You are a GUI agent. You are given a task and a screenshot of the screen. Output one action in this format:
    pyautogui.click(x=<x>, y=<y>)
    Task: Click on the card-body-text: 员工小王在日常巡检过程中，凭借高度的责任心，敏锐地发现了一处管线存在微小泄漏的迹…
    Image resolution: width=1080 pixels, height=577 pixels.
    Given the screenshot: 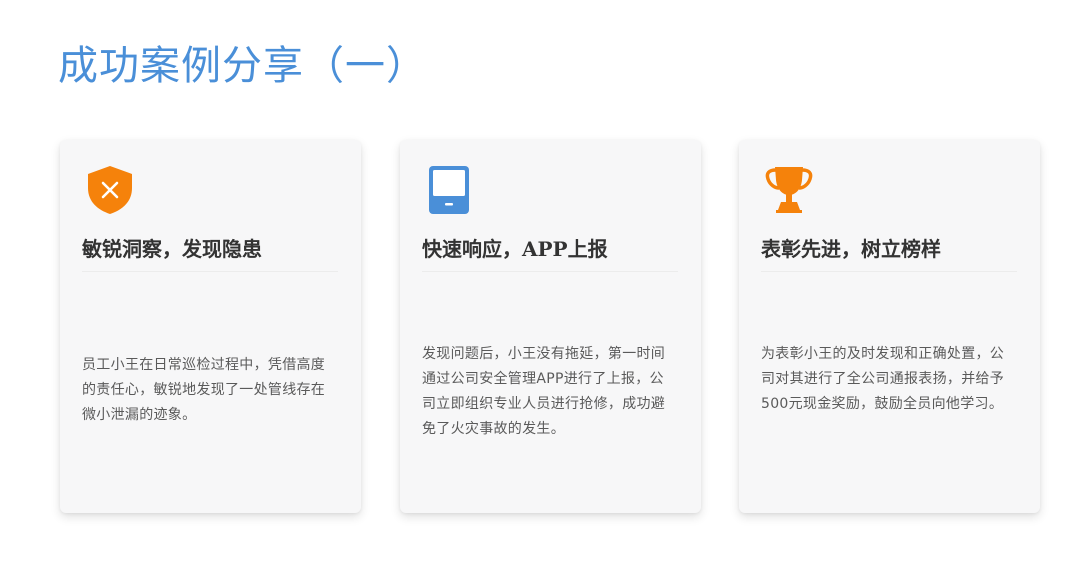 What is the action you would take?
    pyautogui.click(x=204, y=390)
    